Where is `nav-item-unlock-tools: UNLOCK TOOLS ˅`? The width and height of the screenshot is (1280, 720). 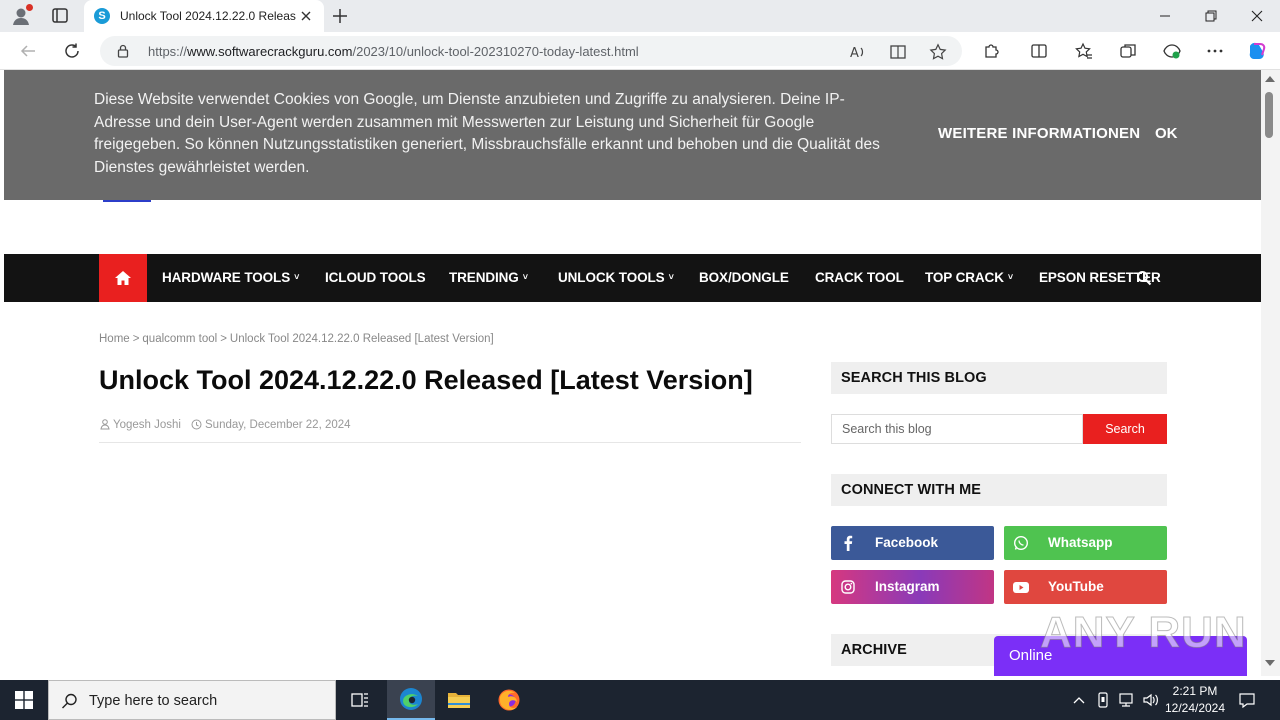 nav-item-unlock-tools: UNLOCK TOOLS ˅ is located at coordinates (616, 277).